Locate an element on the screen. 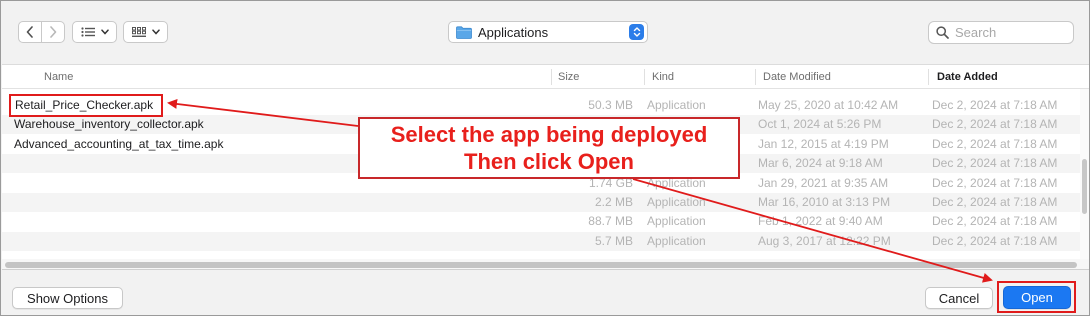 Image resolution: width=1090 pixels, height=316 pixels. updown-chevron-icon is located at coordinates (636, 32).